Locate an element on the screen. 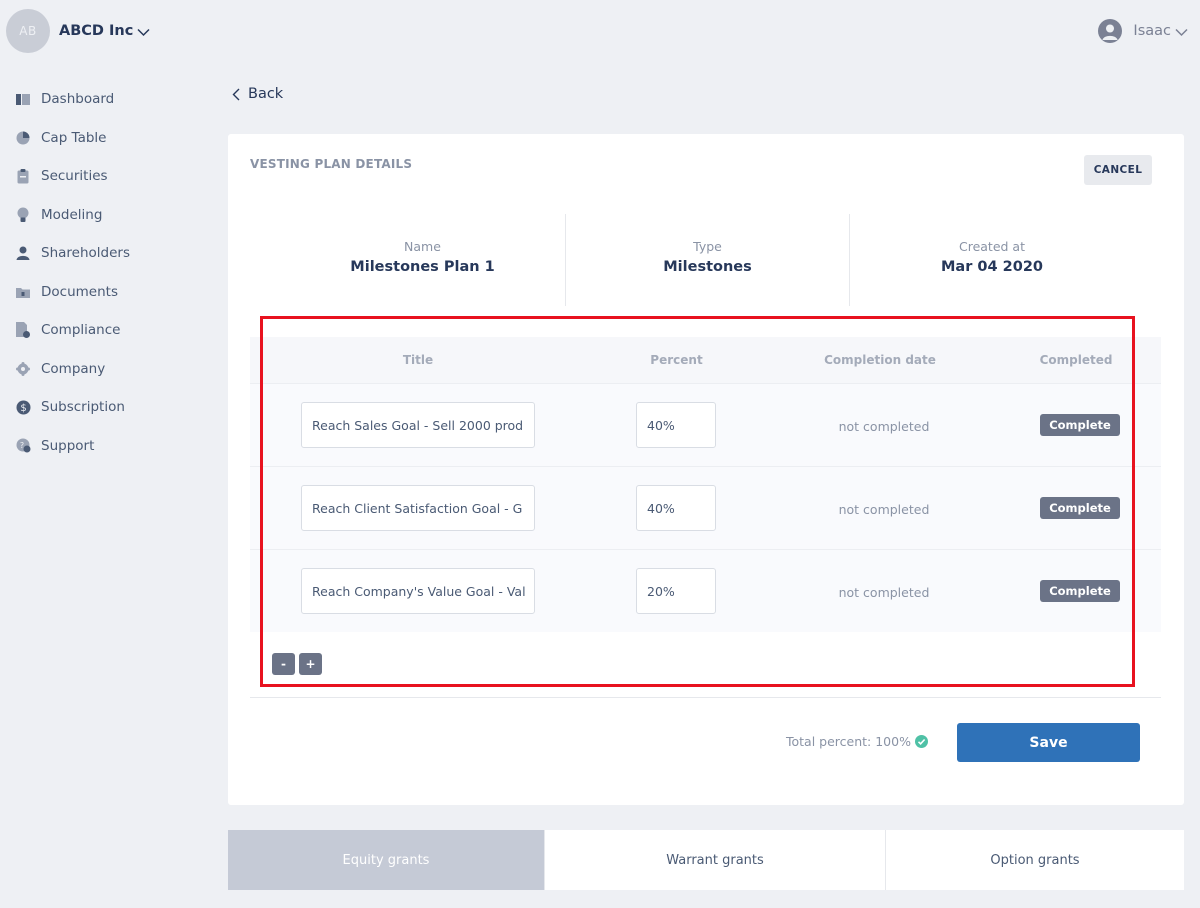 The image size is (1200, 908). table-header: Title Percent Completion date Completed is located at coordinates (705, 360).